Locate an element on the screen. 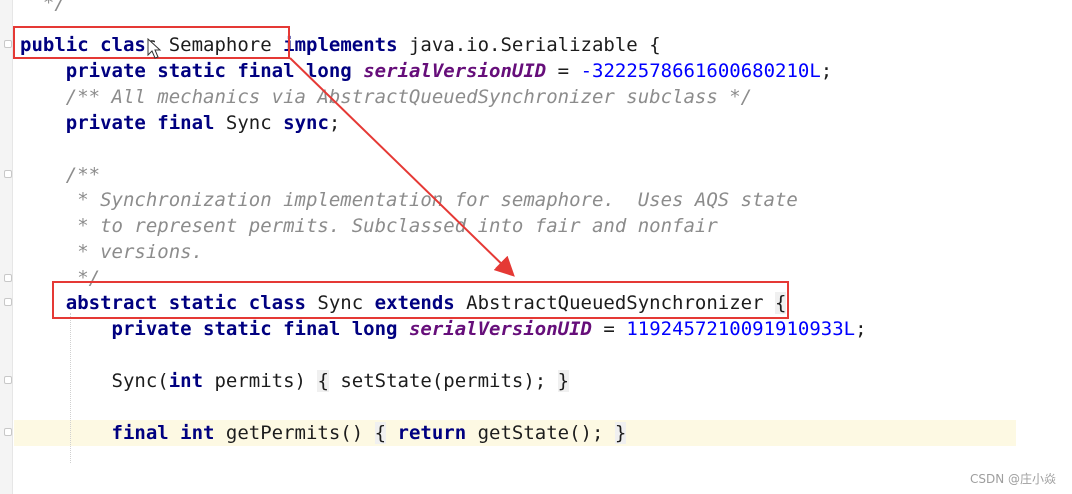 The image size is (1072, 494). mouse-cursor-icon is located at coordinates (154, 48).